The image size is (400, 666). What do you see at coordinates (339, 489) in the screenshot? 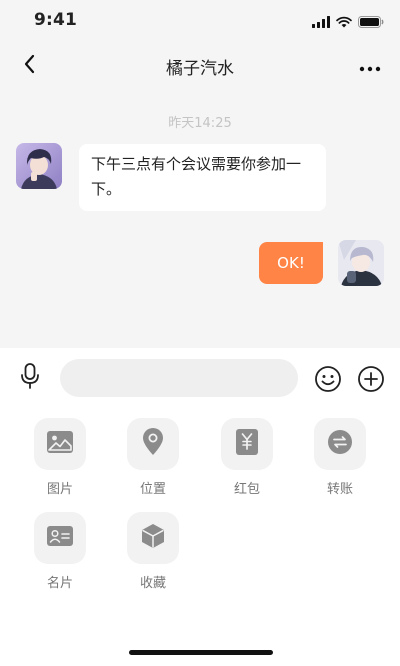
I see `tool-label: 转账` at bounding box center [339, 489].